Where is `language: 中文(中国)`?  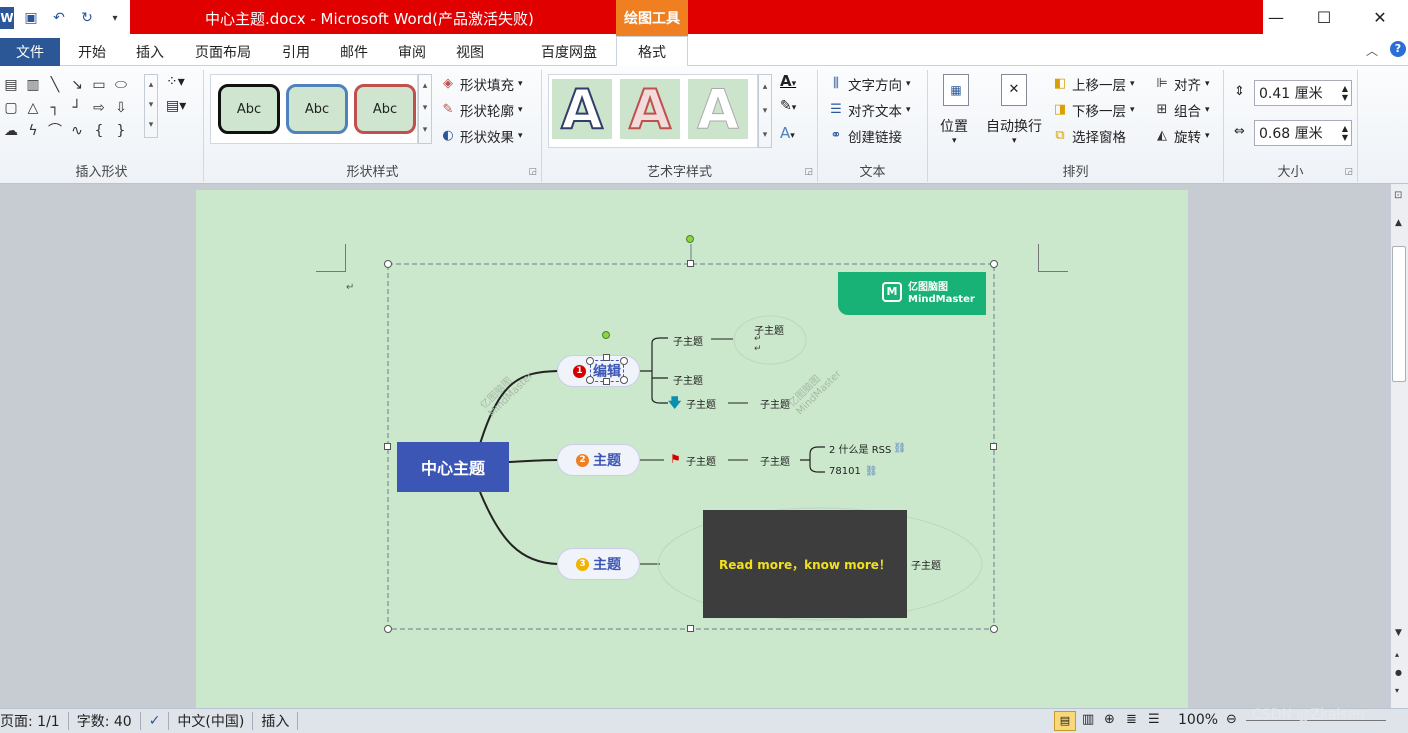
language: 中文(中国) is located at coordinates (211, 721).